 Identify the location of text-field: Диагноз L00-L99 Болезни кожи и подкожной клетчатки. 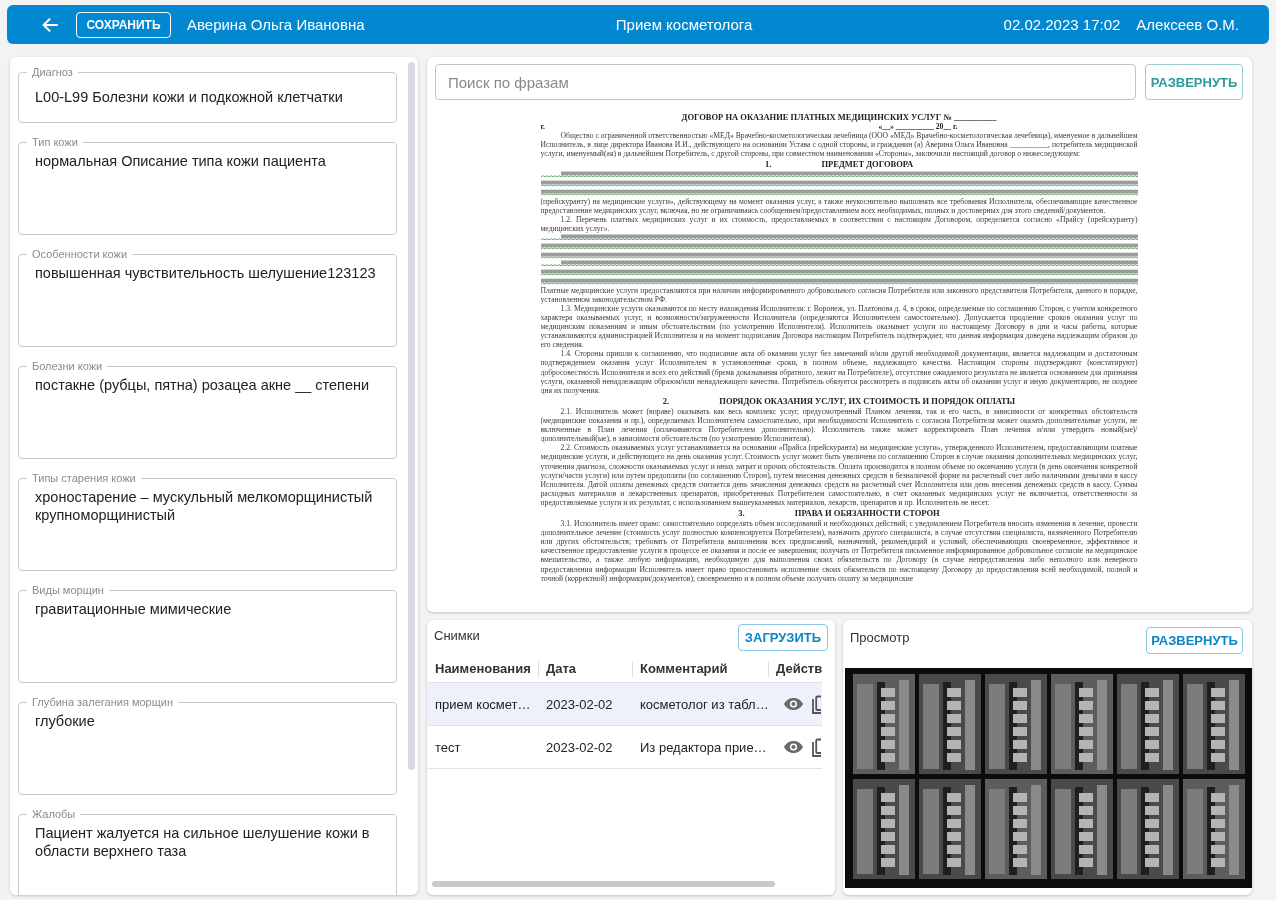
(207, 94).